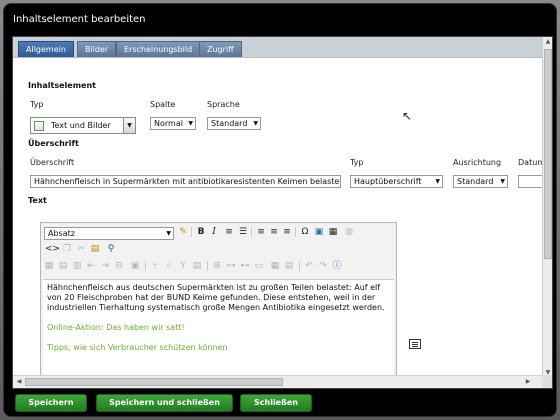 The image size is (560, 420). What do you see at coordinates (305, 232) in the screenshot?
I see `special-char-icon: Ω` at bounding box center [305, 232].